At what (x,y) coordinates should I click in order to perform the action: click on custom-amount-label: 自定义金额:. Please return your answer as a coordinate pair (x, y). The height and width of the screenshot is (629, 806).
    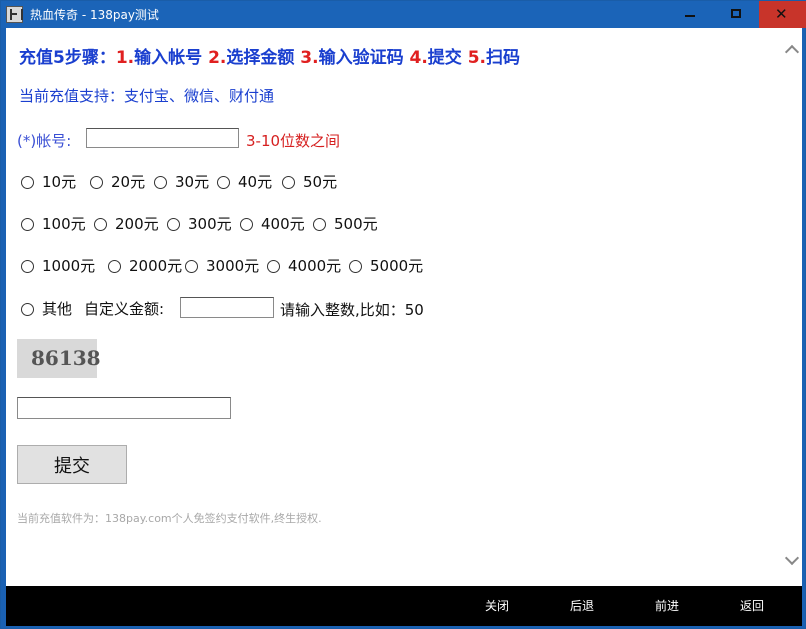
    Looking at the image, I should click on (124, 309).